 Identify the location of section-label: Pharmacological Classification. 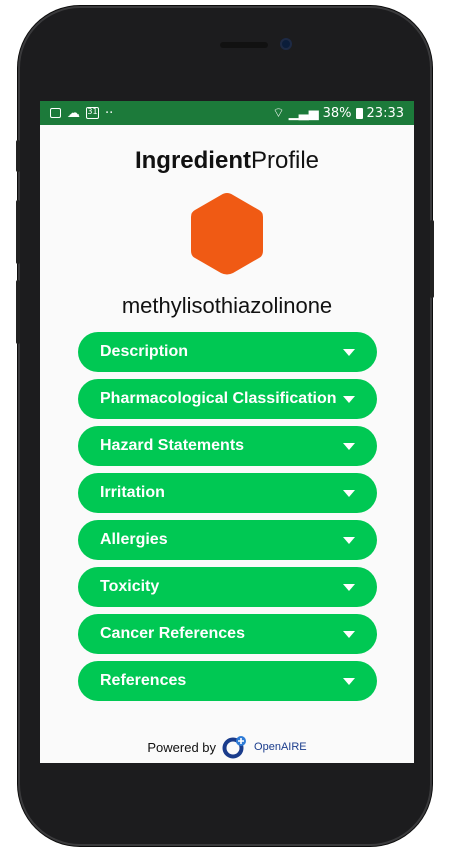
(218, 398).